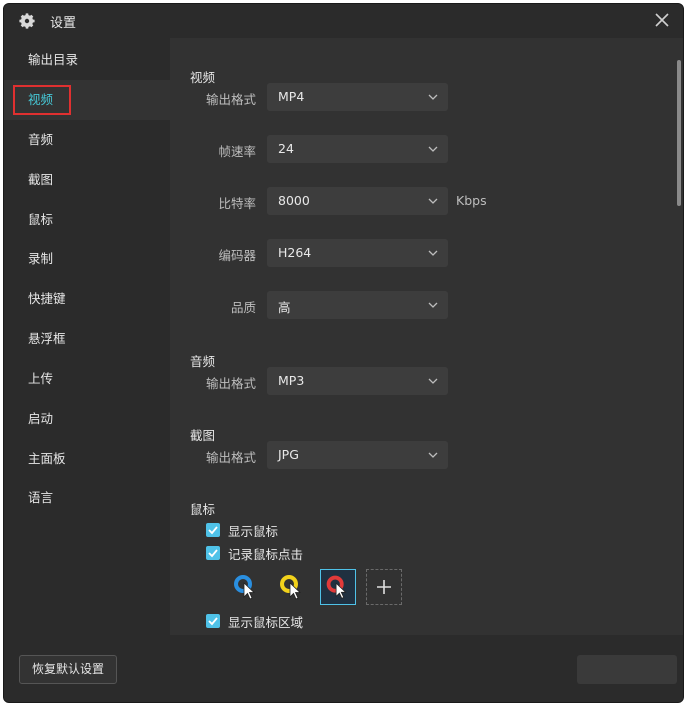  Describe the element at coordinates (87, 299) in the screenshot. I see `sidebar-item-hotkeys: 快捷键` at that location.